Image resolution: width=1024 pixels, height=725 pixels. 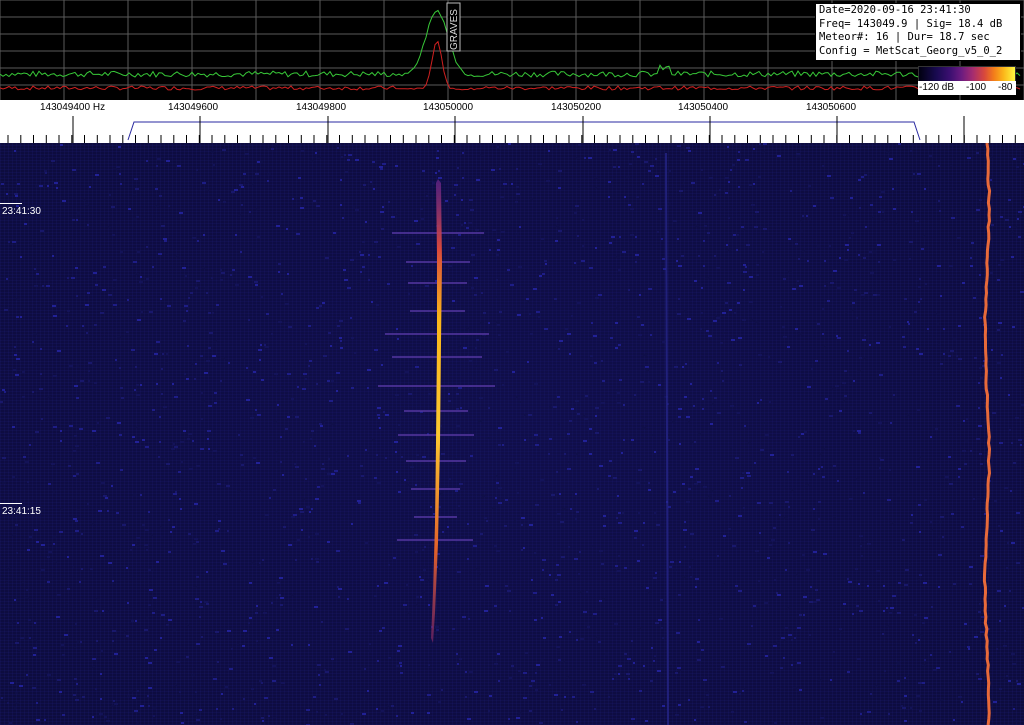 I want to click on info-freq: Freq= 143049.9 | Sig= 18.4 dB, so click(x=911, y=23).